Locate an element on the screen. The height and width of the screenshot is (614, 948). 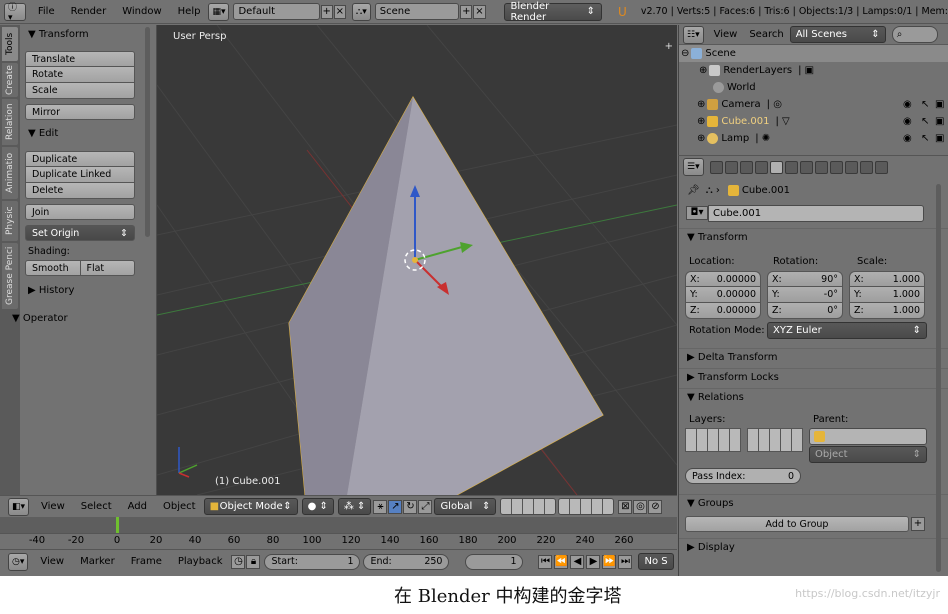
current-frame-field: 1 is located at coordinates (494, 561).